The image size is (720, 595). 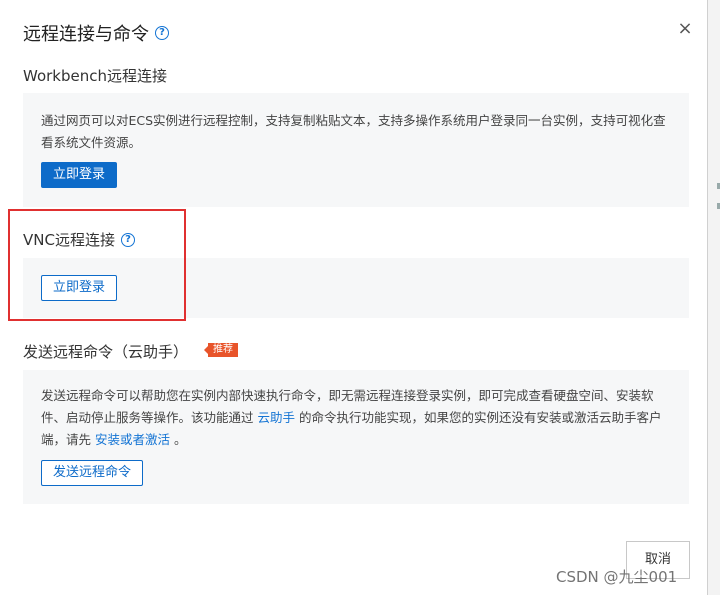 I want to click on dialog-title: 远程连接与命令 ?, so click(x=96, y=33).